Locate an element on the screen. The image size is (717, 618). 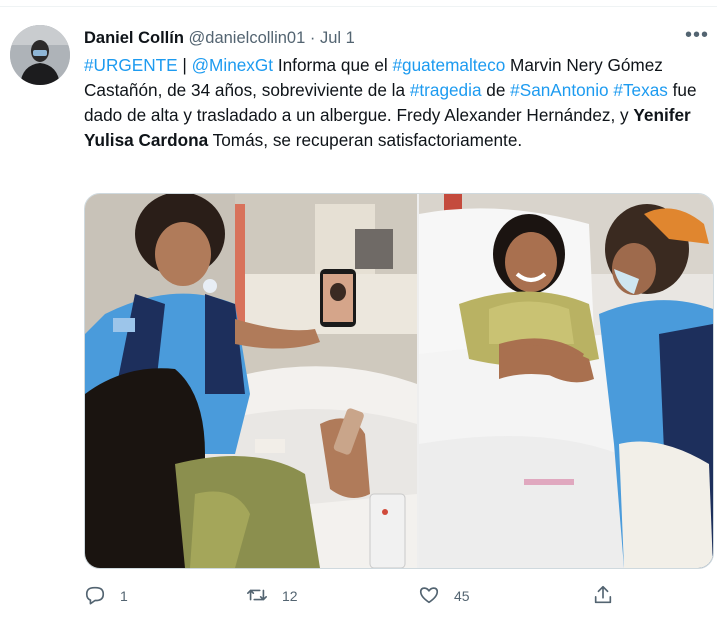
like-button: 45 is located at coordinates (444, 596).